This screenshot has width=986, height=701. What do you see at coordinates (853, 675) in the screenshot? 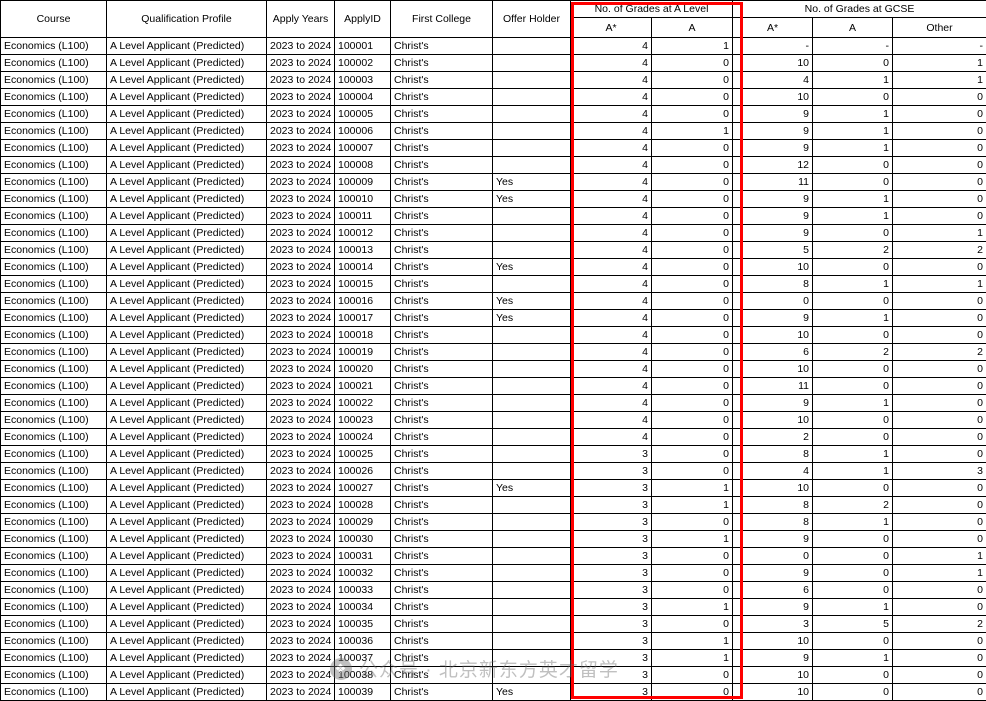
I see `cell-r38-c10: 0` at bounding box center [853, 675].